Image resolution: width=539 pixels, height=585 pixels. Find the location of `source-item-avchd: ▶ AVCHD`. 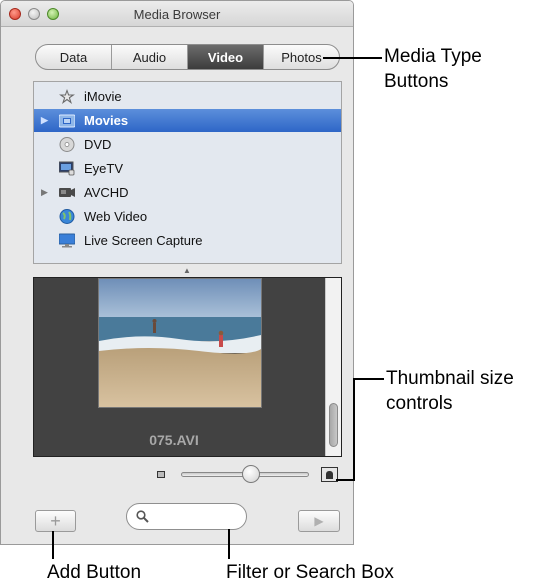

source-item-avchd: ▶ AVCHD is located at coordinates (187, 192).